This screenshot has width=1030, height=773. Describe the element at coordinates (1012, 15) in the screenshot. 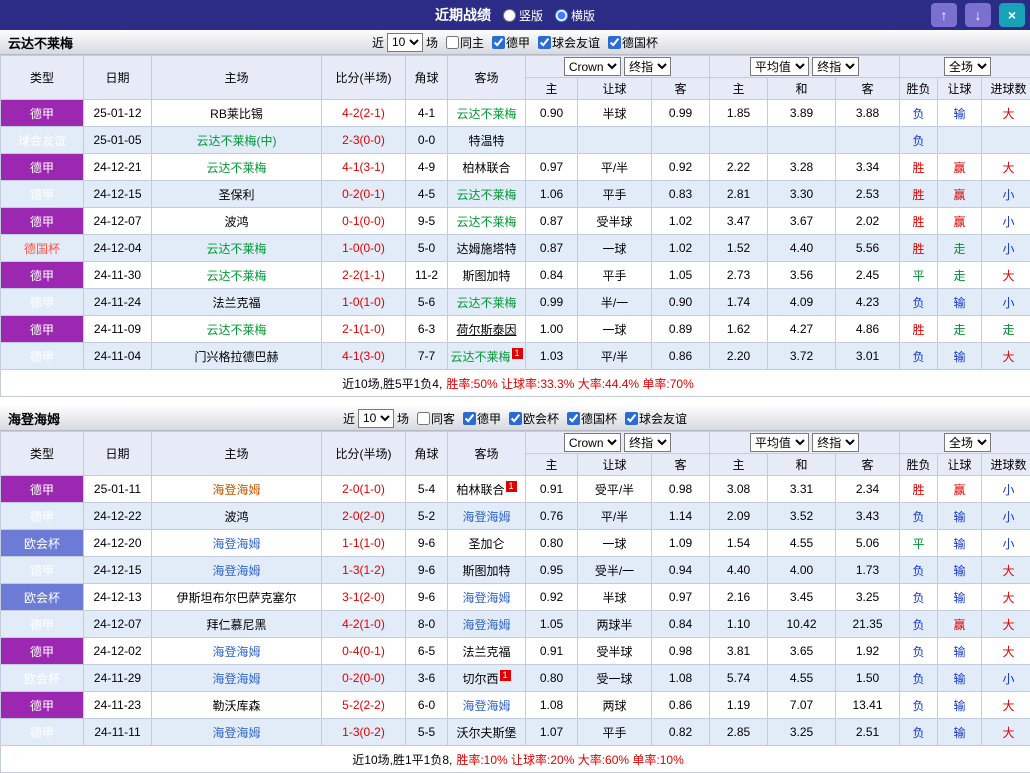

I see `close-button: ×` at that location.